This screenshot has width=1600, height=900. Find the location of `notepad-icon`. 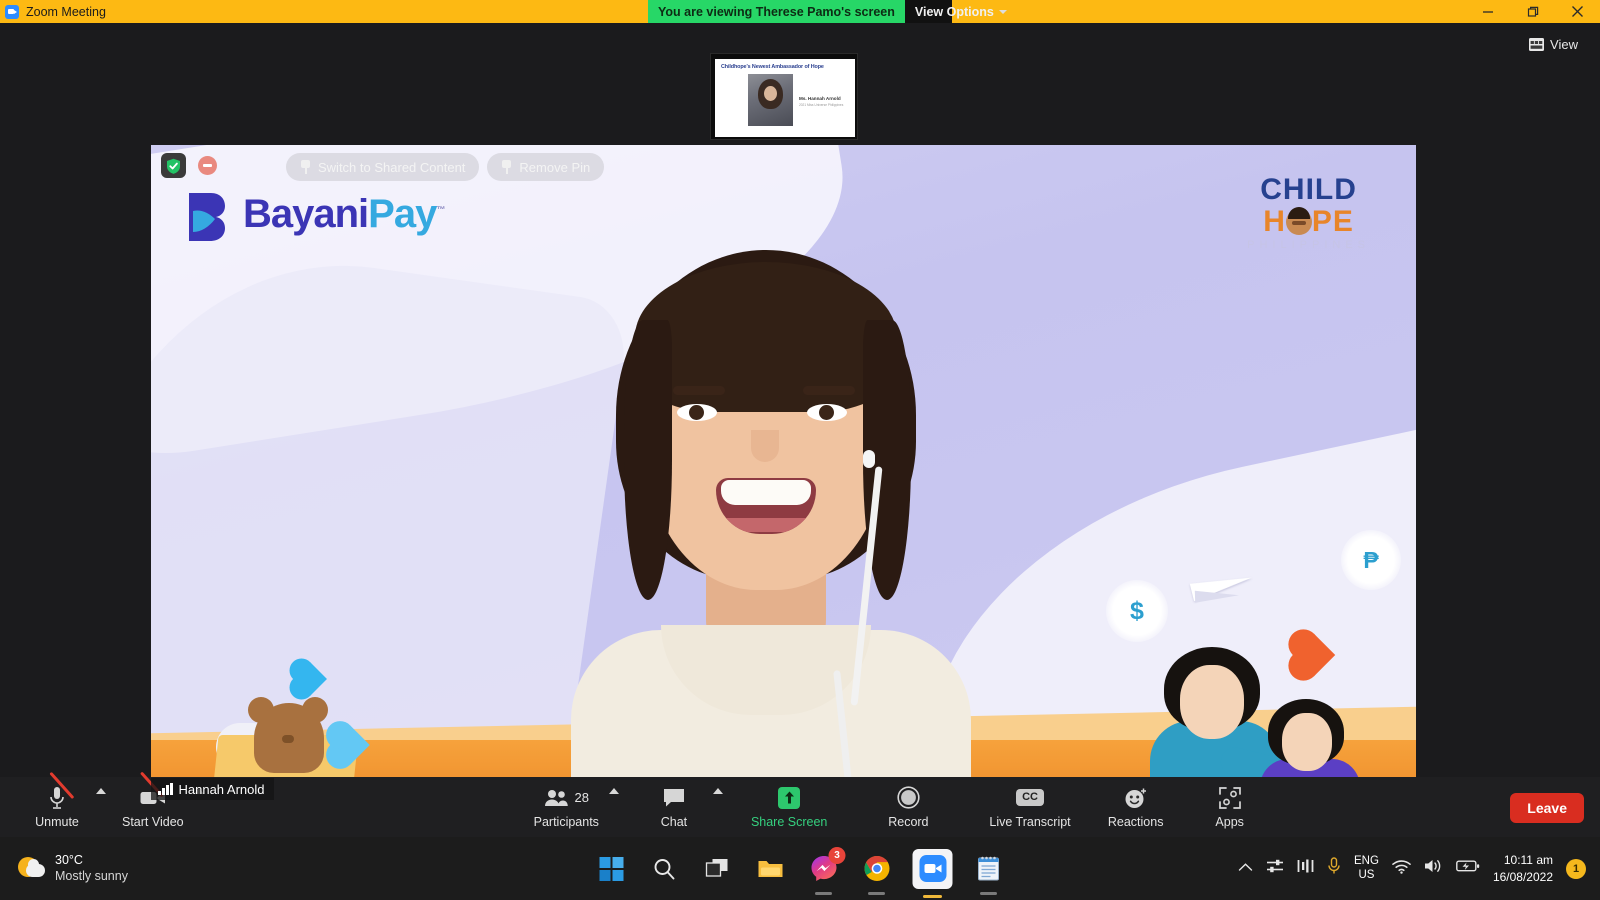

notepad-icon is located at coordinates (989, 873).